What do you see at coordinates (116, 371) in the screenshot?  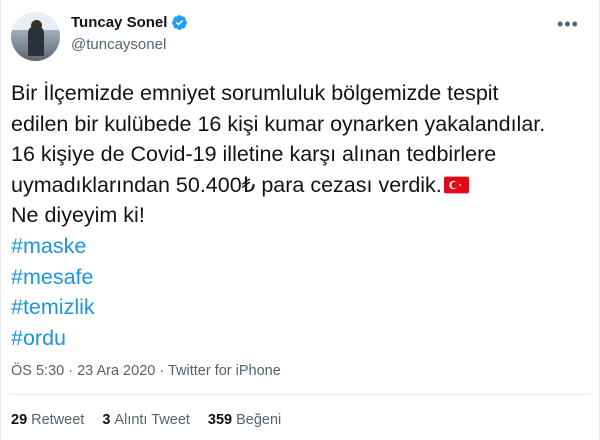 I see `tweet-date: 23 Ara 2020` at bounding box center [116, 371].